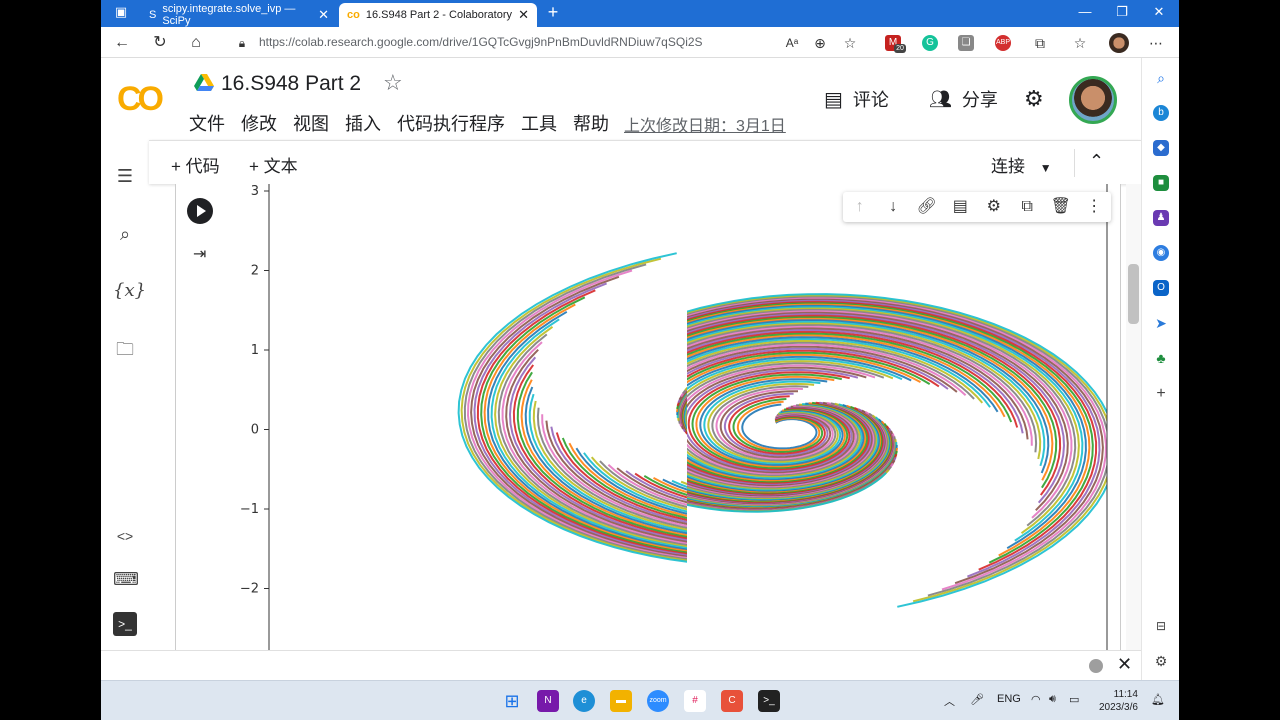 Image resolution: width=1280 pixels, height=720 pixels. Describe the element at coordinates (207, 123) in the screenshot. I see `menu-file: 文件` at that location.